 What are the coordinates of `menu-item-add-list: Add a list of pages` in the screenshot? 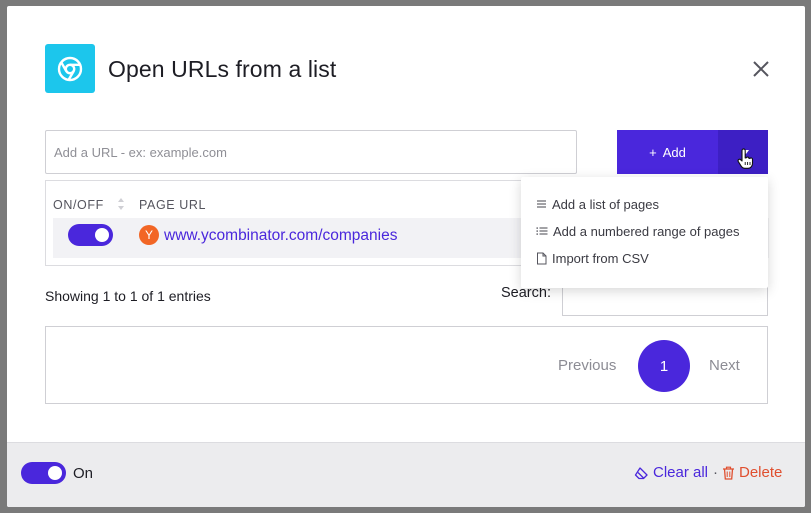 It's located at (597, 204).